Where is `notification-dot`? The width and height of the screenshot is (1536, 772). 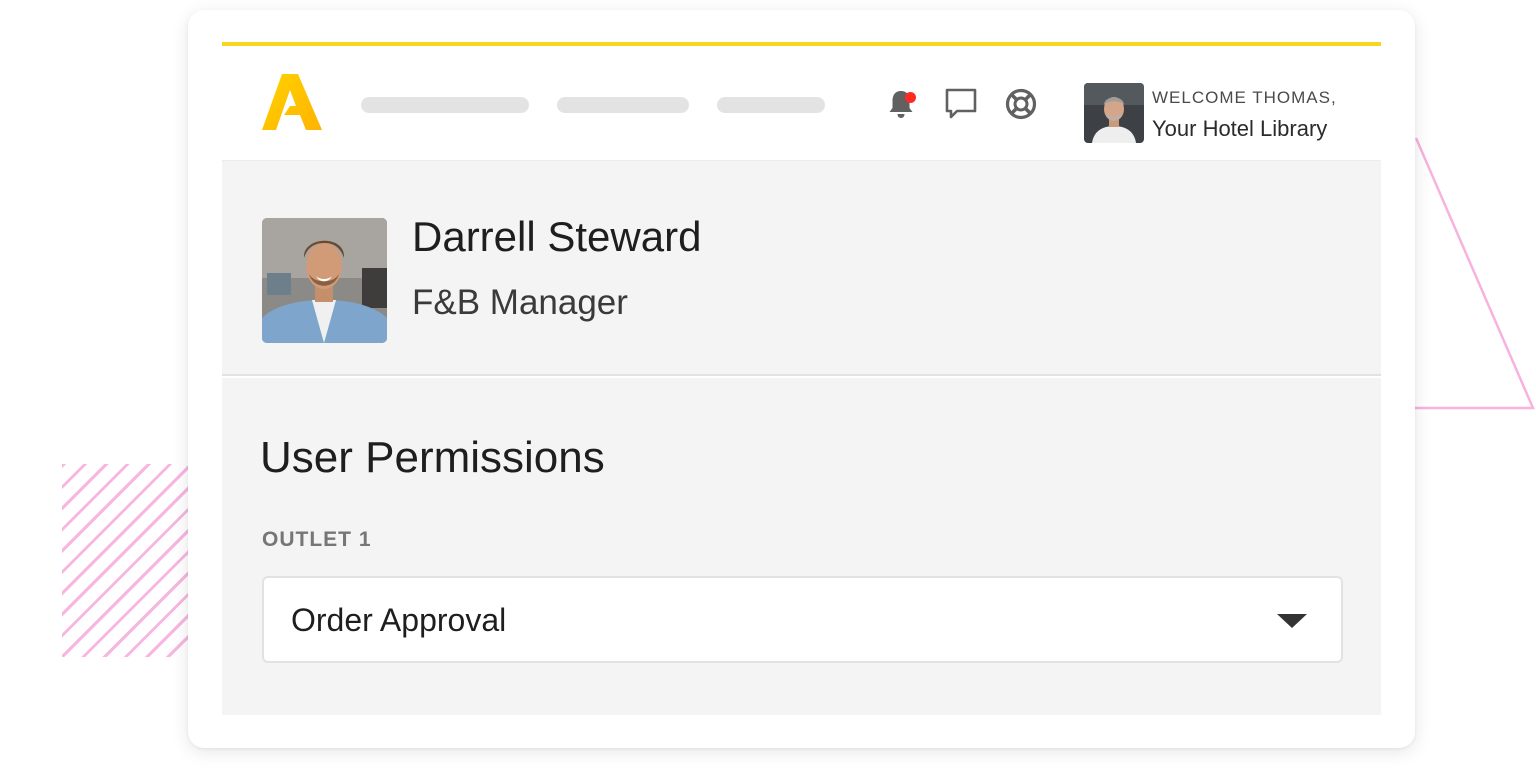 notification-dot is located at coordinates (910, 97).